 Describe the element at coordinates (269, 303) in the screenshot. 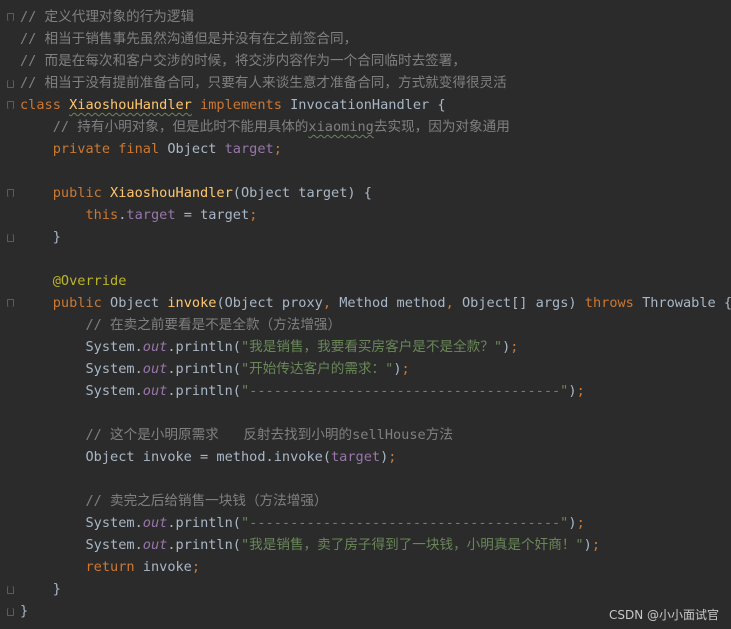

I see `code-token: (Object proxy` at that location.